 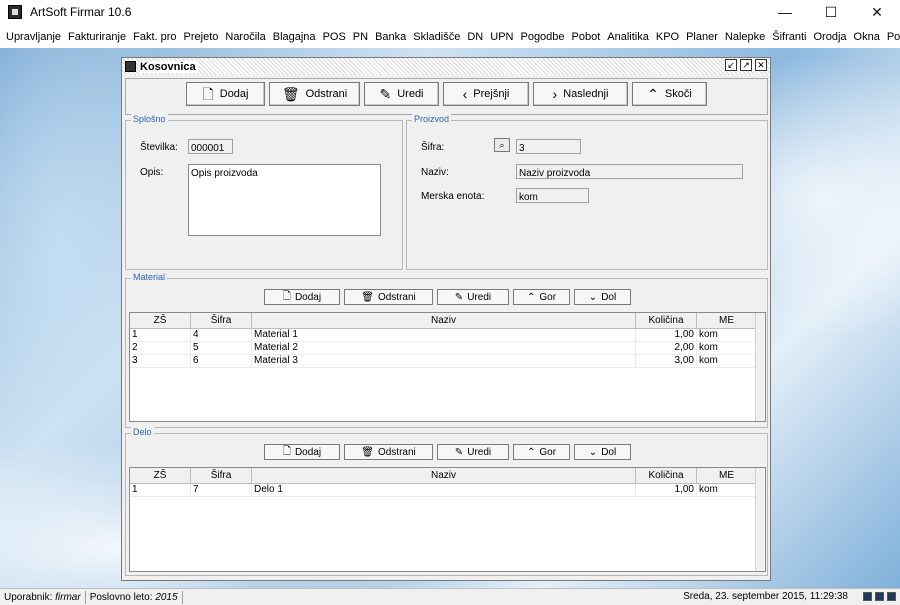 What do you see at coordinates (43, 597) in the screenshot?
I see `status-user: Uporabnik: firmar` at bounding box center [43, 597].